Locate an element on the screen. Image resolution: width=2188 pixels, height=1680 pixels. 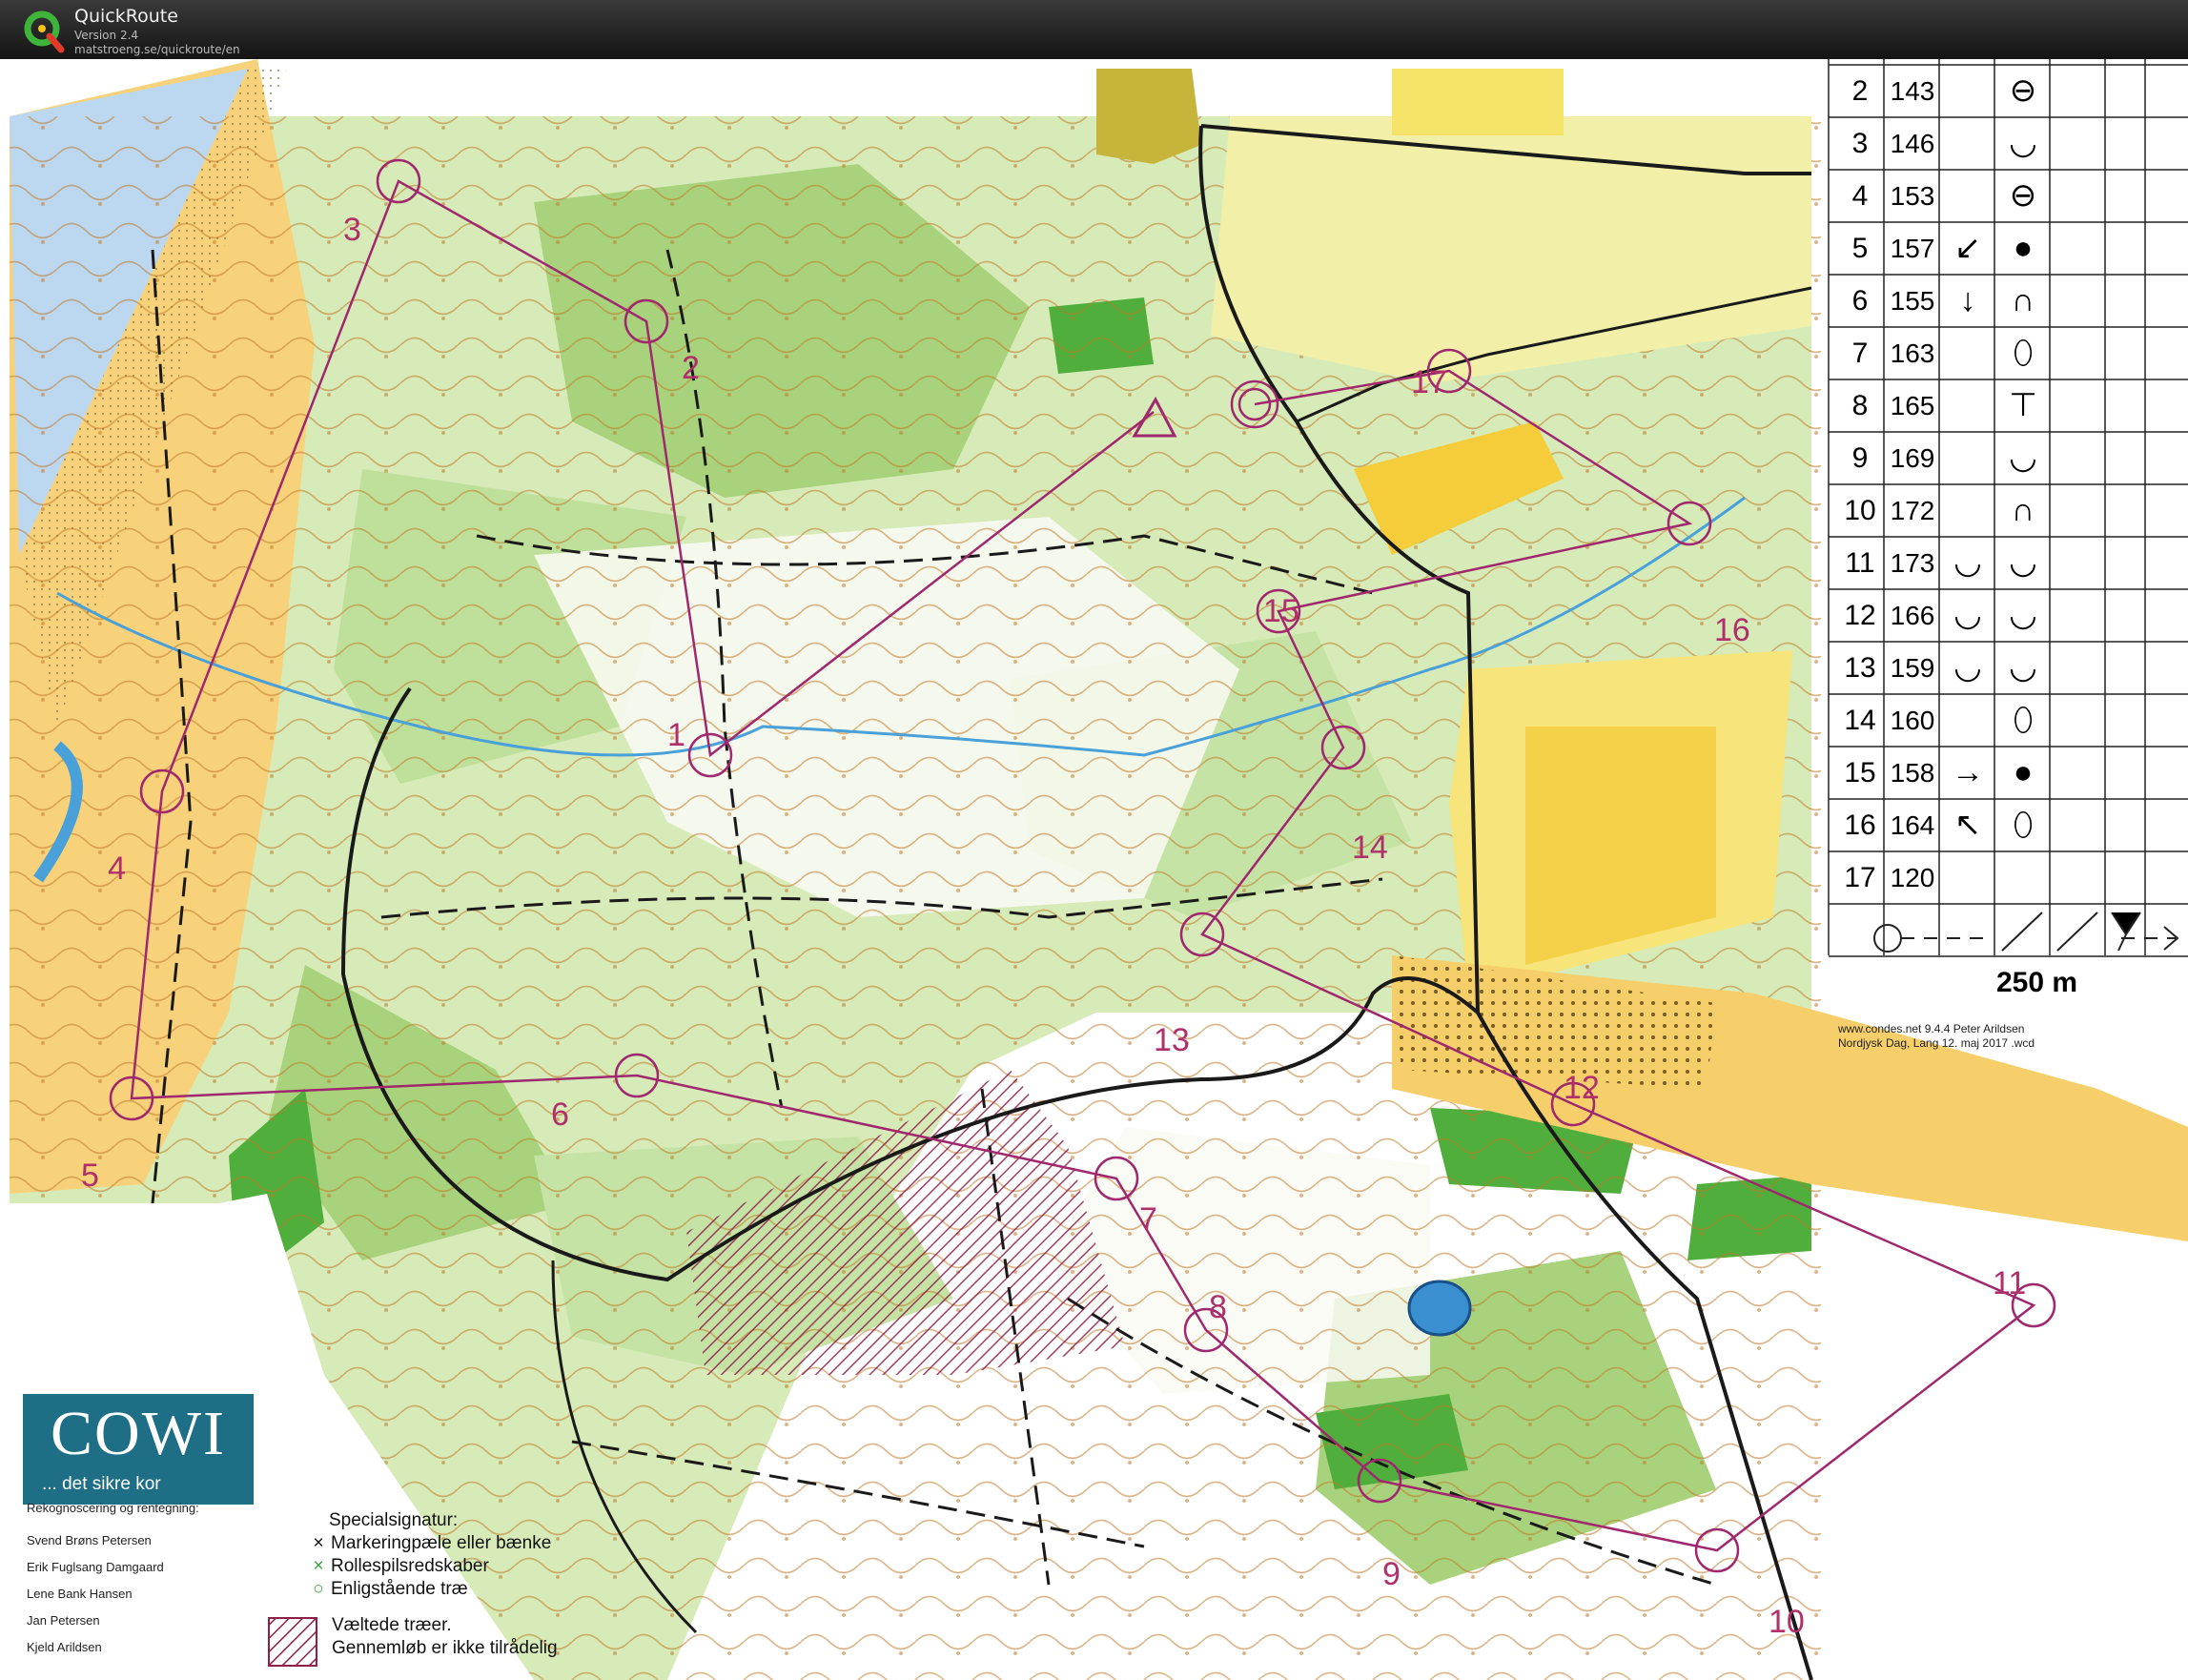
course-credit: www.condes.net 9.4.4 Peter Arildsen is located at coordinates (1931, 1028).